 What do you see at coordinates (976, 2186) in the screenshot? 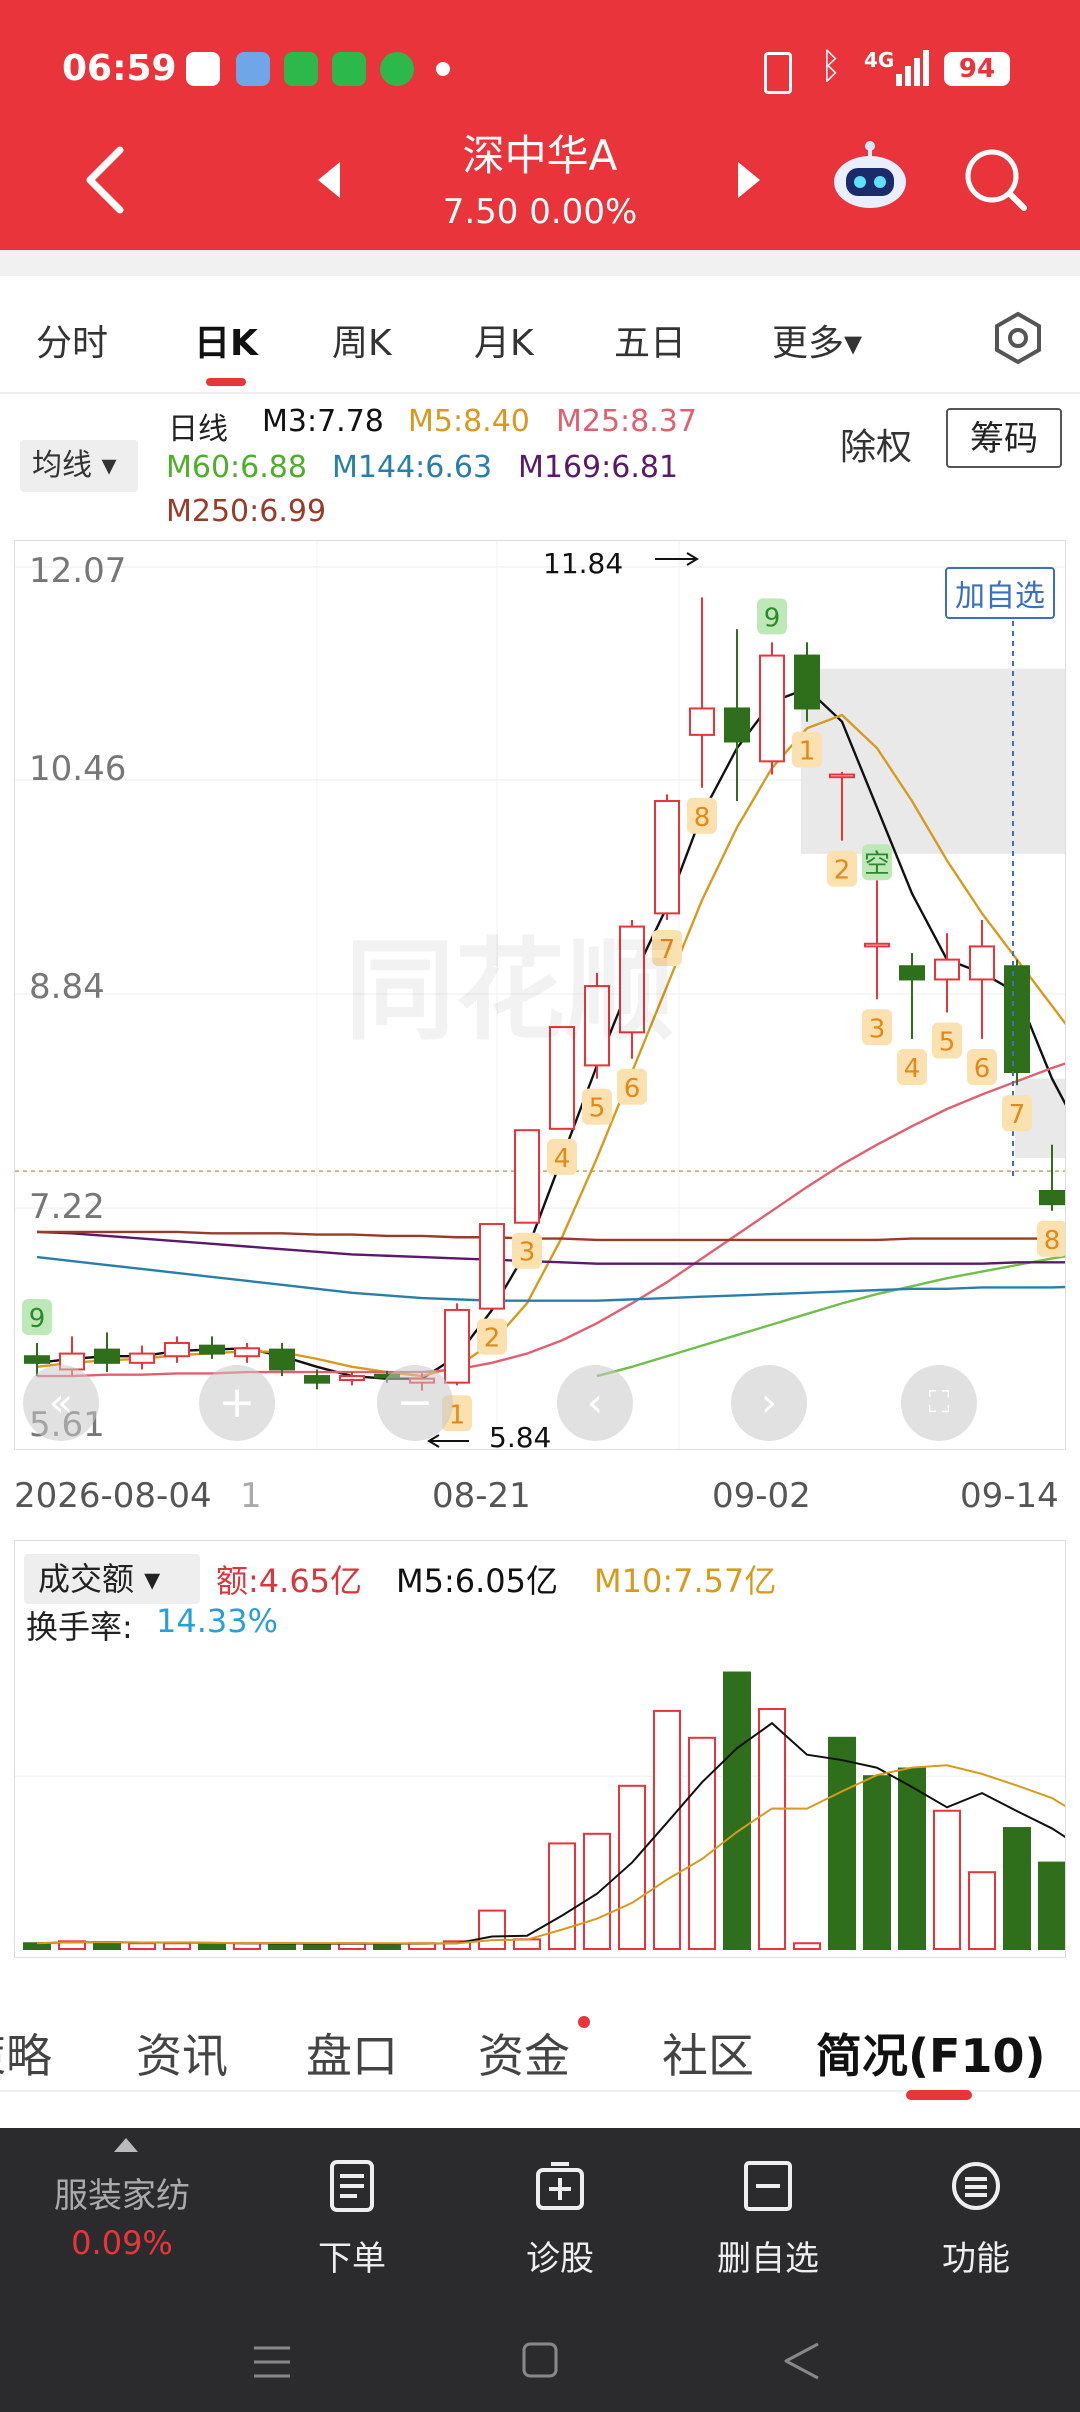
I see `functions-icon` at bounding box center [976, 2186].